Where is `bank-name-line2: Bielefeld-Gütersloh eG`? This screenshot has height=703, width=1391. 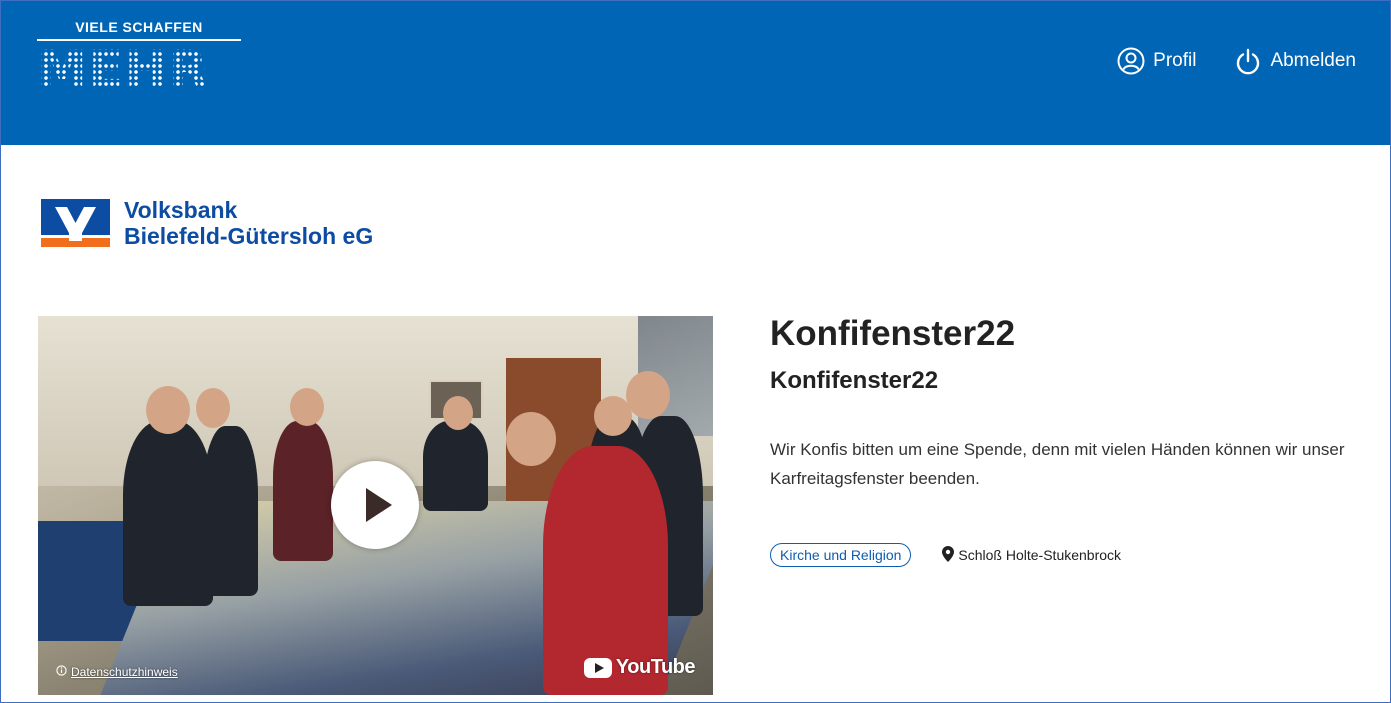 bank-name-line2: Bielefeld-Gütersloh eG is located at coordinates (249, 236).